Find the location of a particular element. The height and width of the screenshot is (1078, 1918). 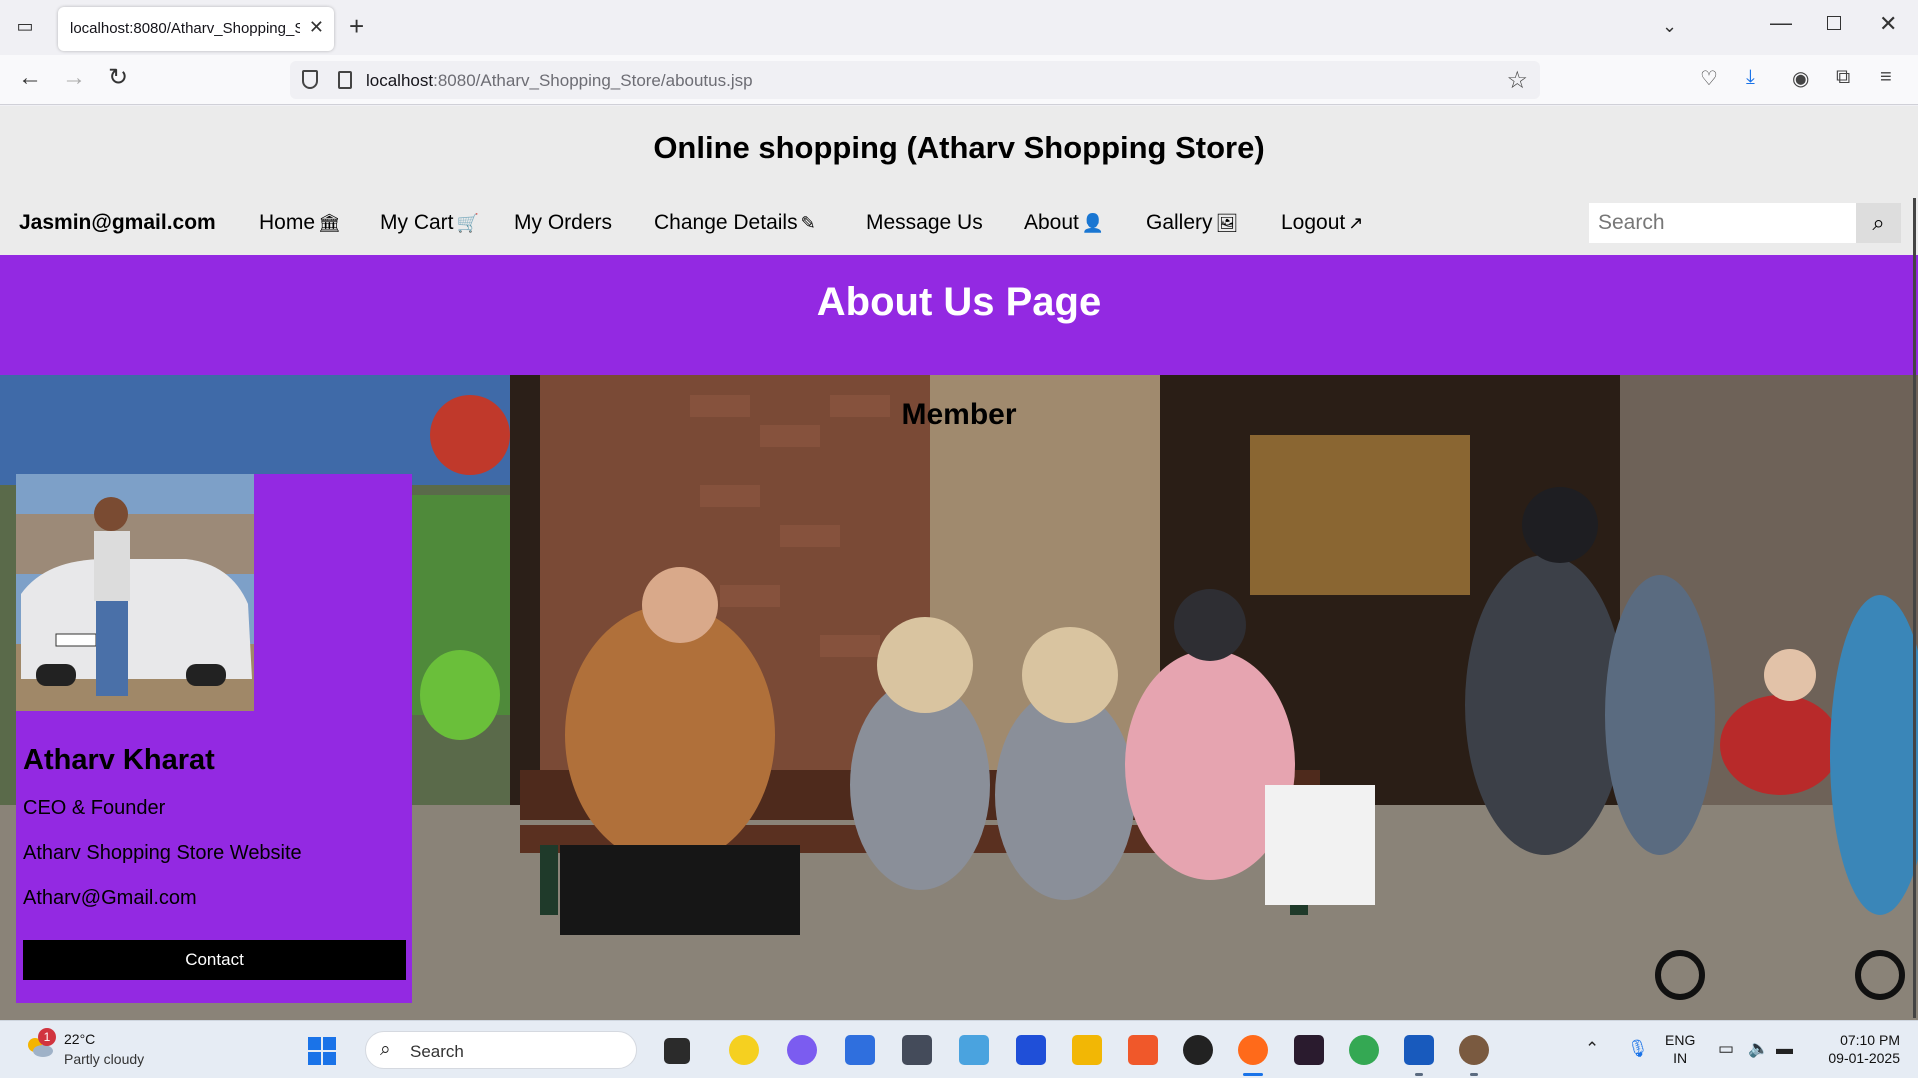

window-close-button: ✕ is located at coordinates (1888, 24).